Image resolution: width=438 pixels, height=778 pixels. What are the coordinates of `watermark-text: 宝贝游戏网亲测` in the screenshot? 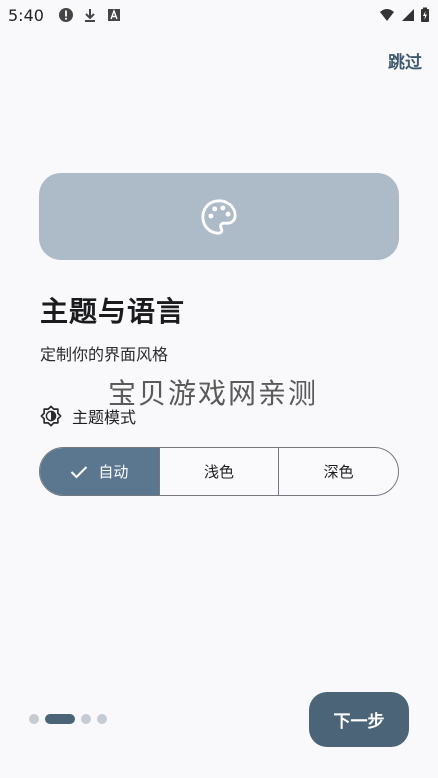 It's located at (213, 393).